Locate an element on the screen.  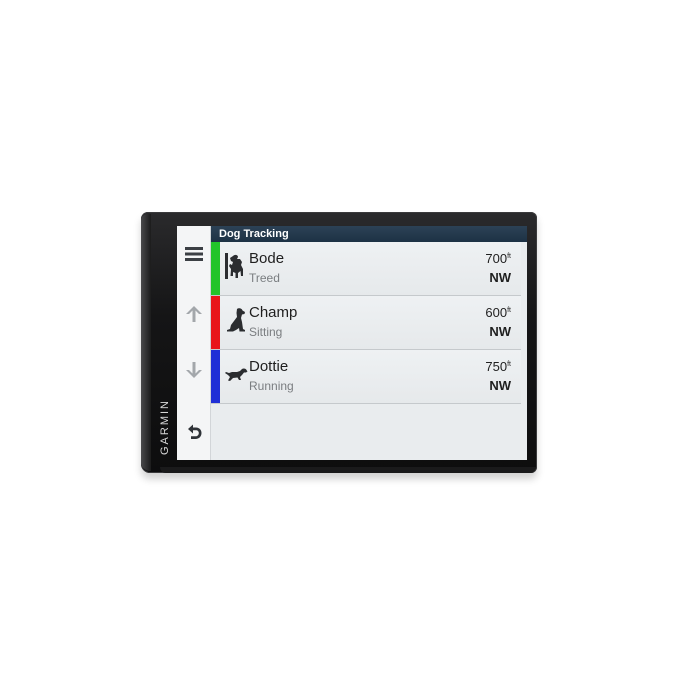
distance-value: 750 is located at coordinates (496, 366).